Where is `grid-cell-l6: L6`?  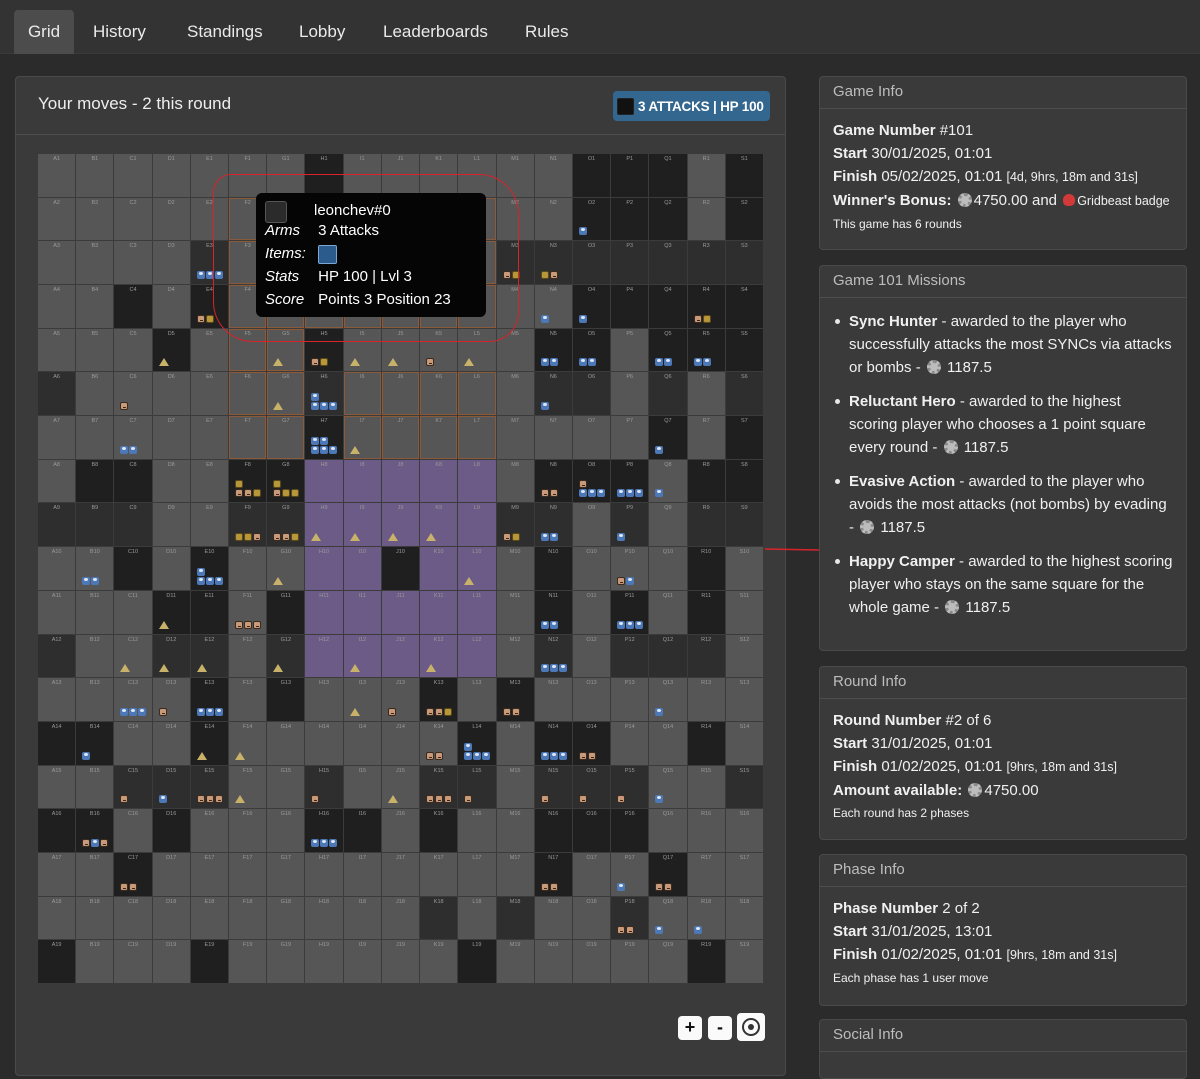
grid-cell-l6: L6 is located at coordinates (477, 394).